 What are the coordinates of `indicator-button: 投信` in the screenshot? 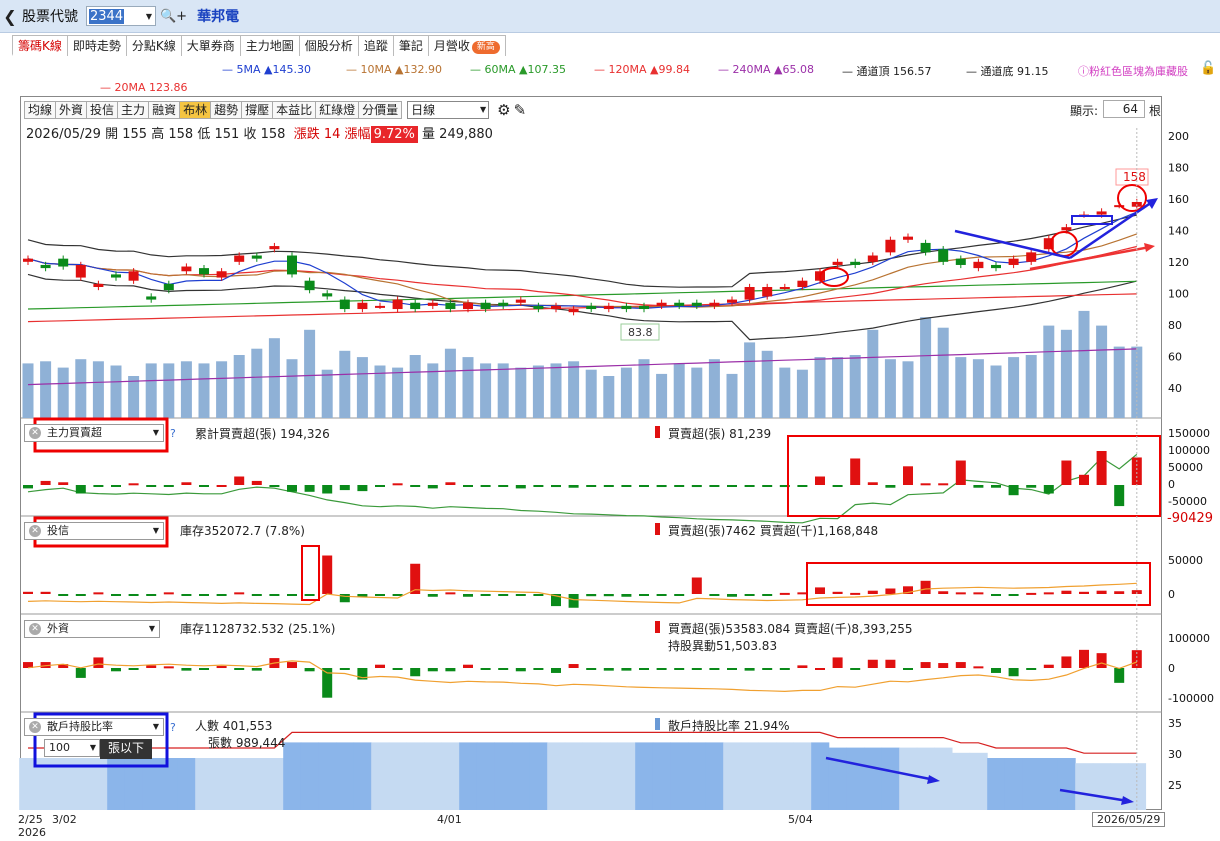 It's located at (102, 109).